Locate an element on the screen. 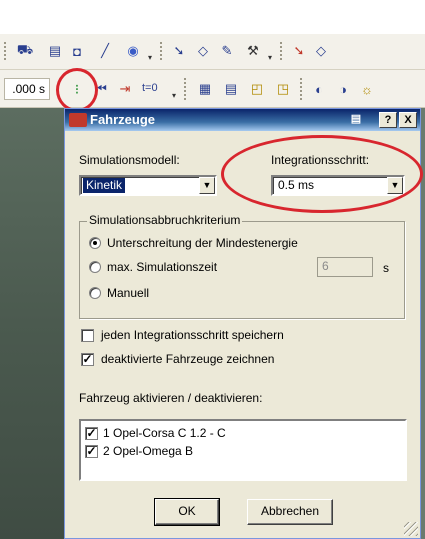 The height and width of the screenshot is (539, 425). vehicle-1-checkbox: ✓ is located at coordinates (91, 433).